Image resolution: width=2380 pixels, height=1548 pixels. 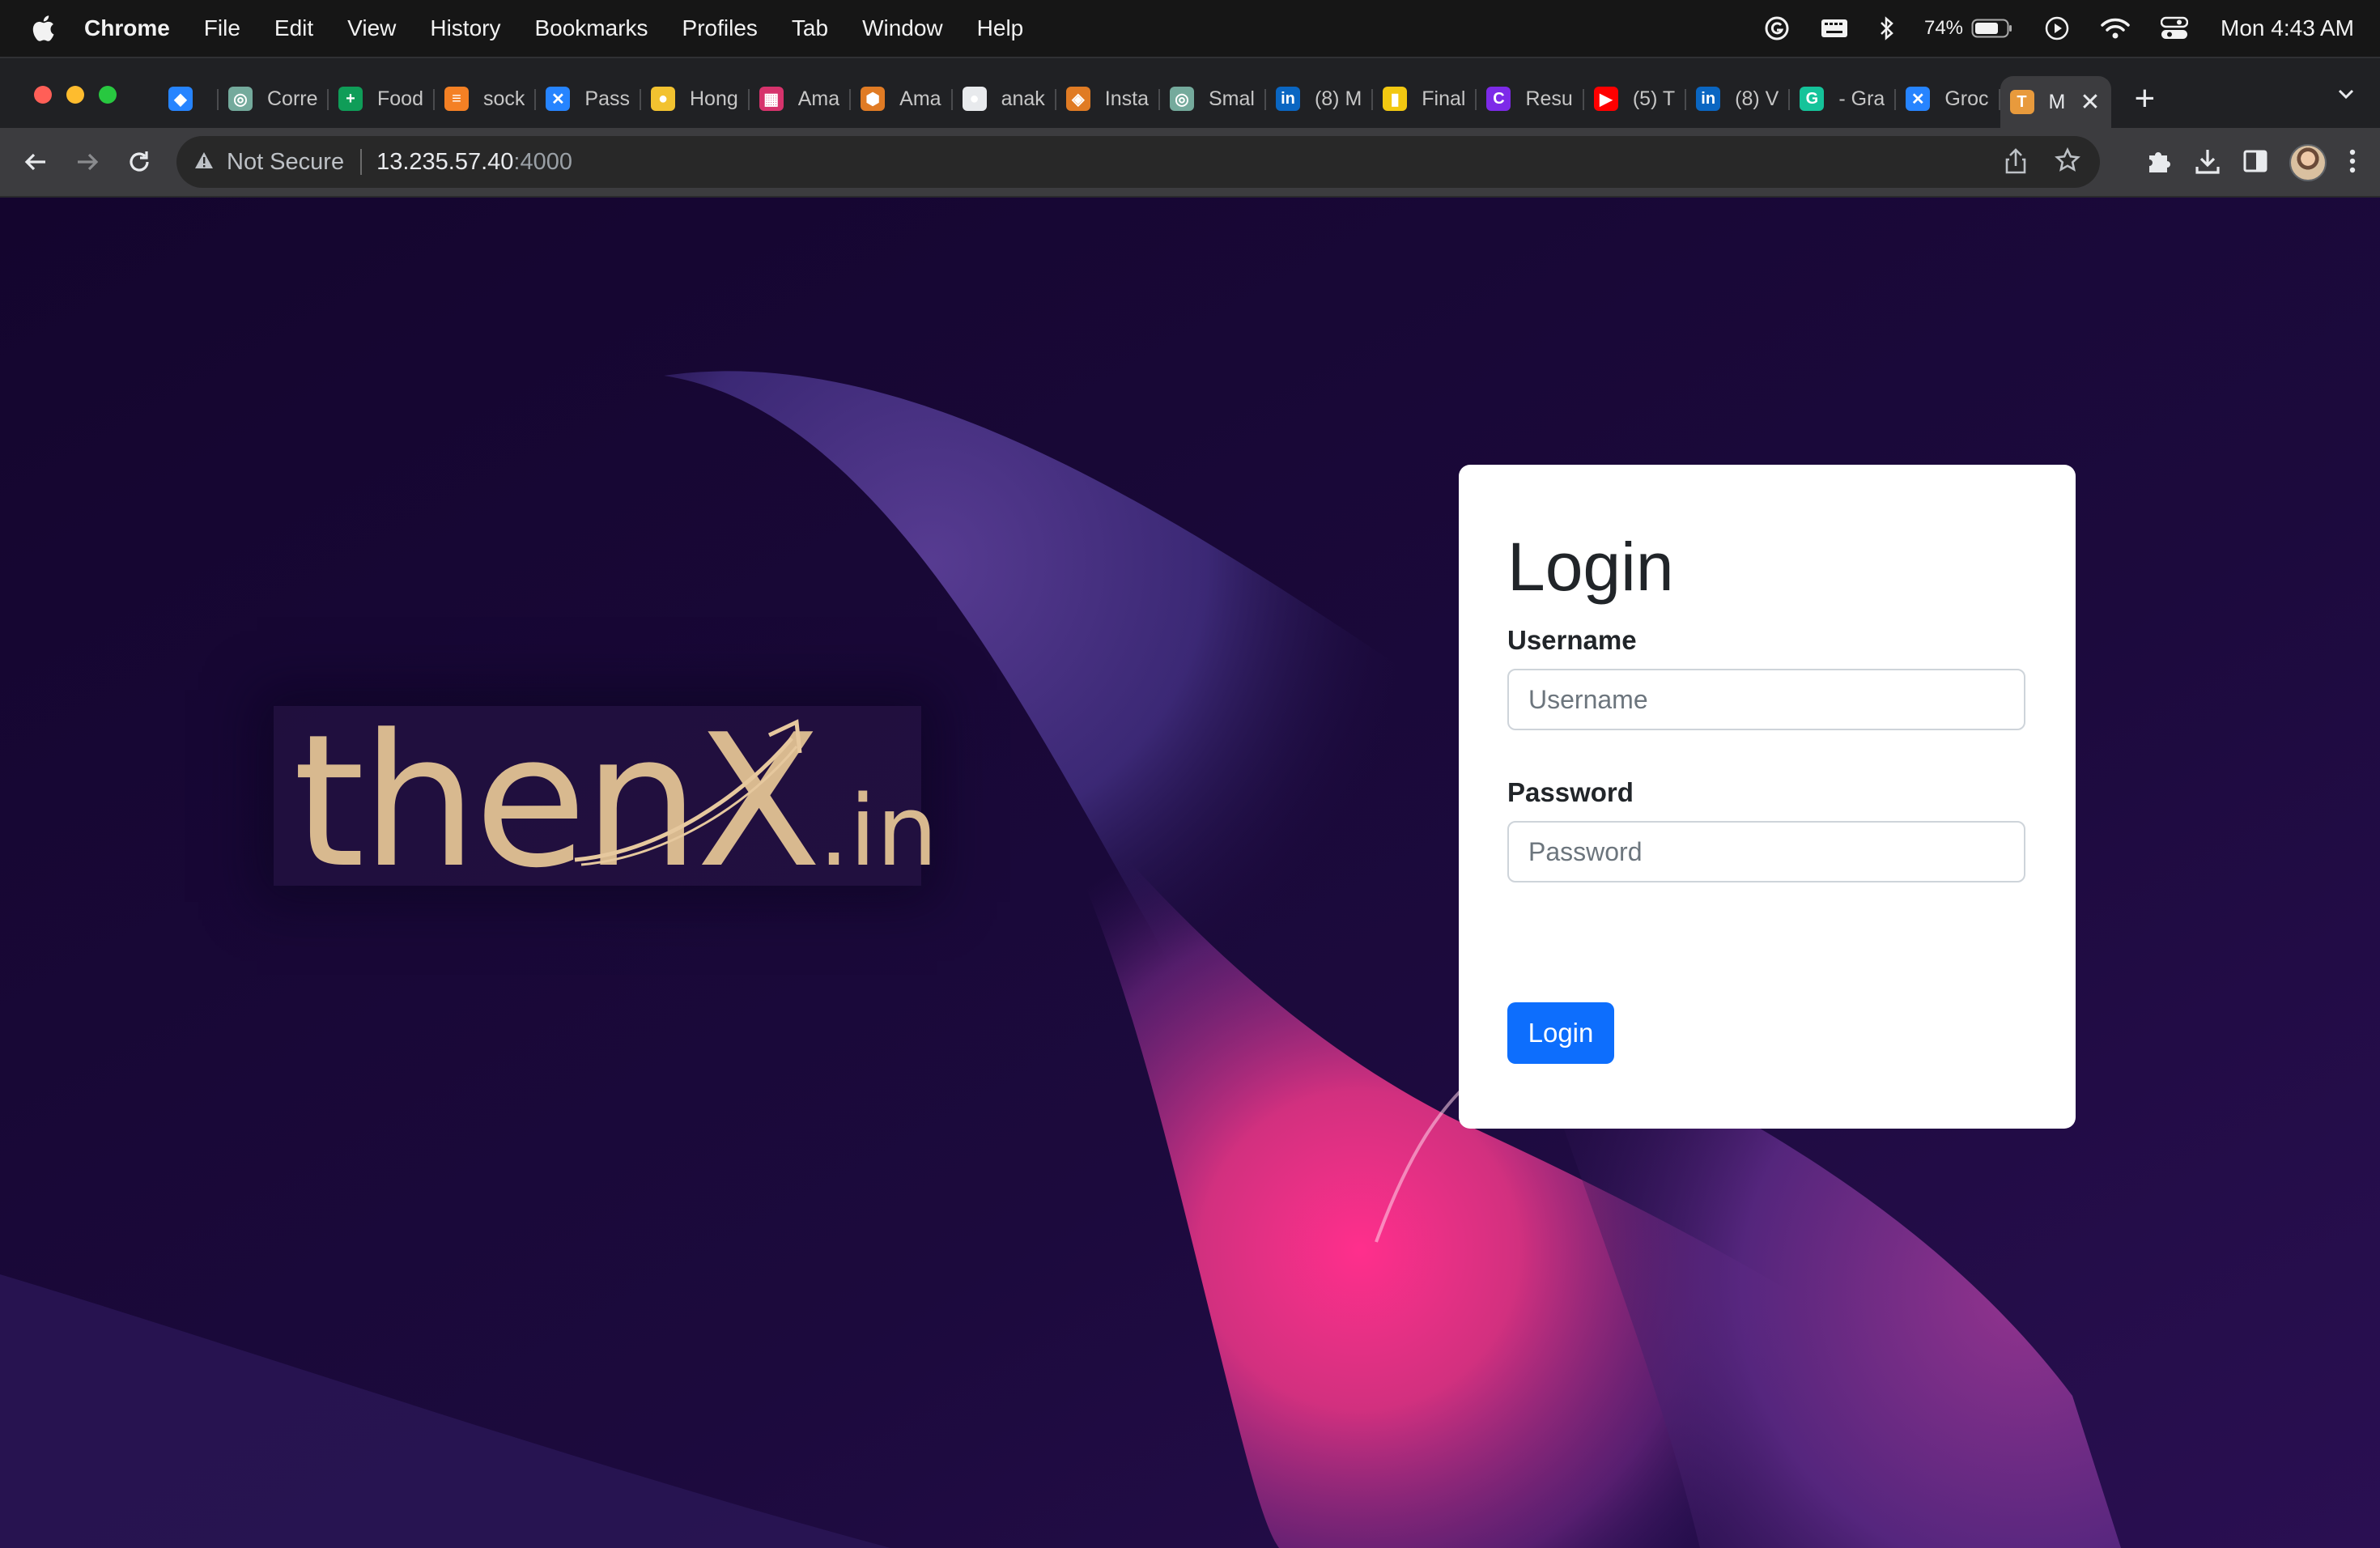 I want to click on window-controls, so click(x=75, y=95).